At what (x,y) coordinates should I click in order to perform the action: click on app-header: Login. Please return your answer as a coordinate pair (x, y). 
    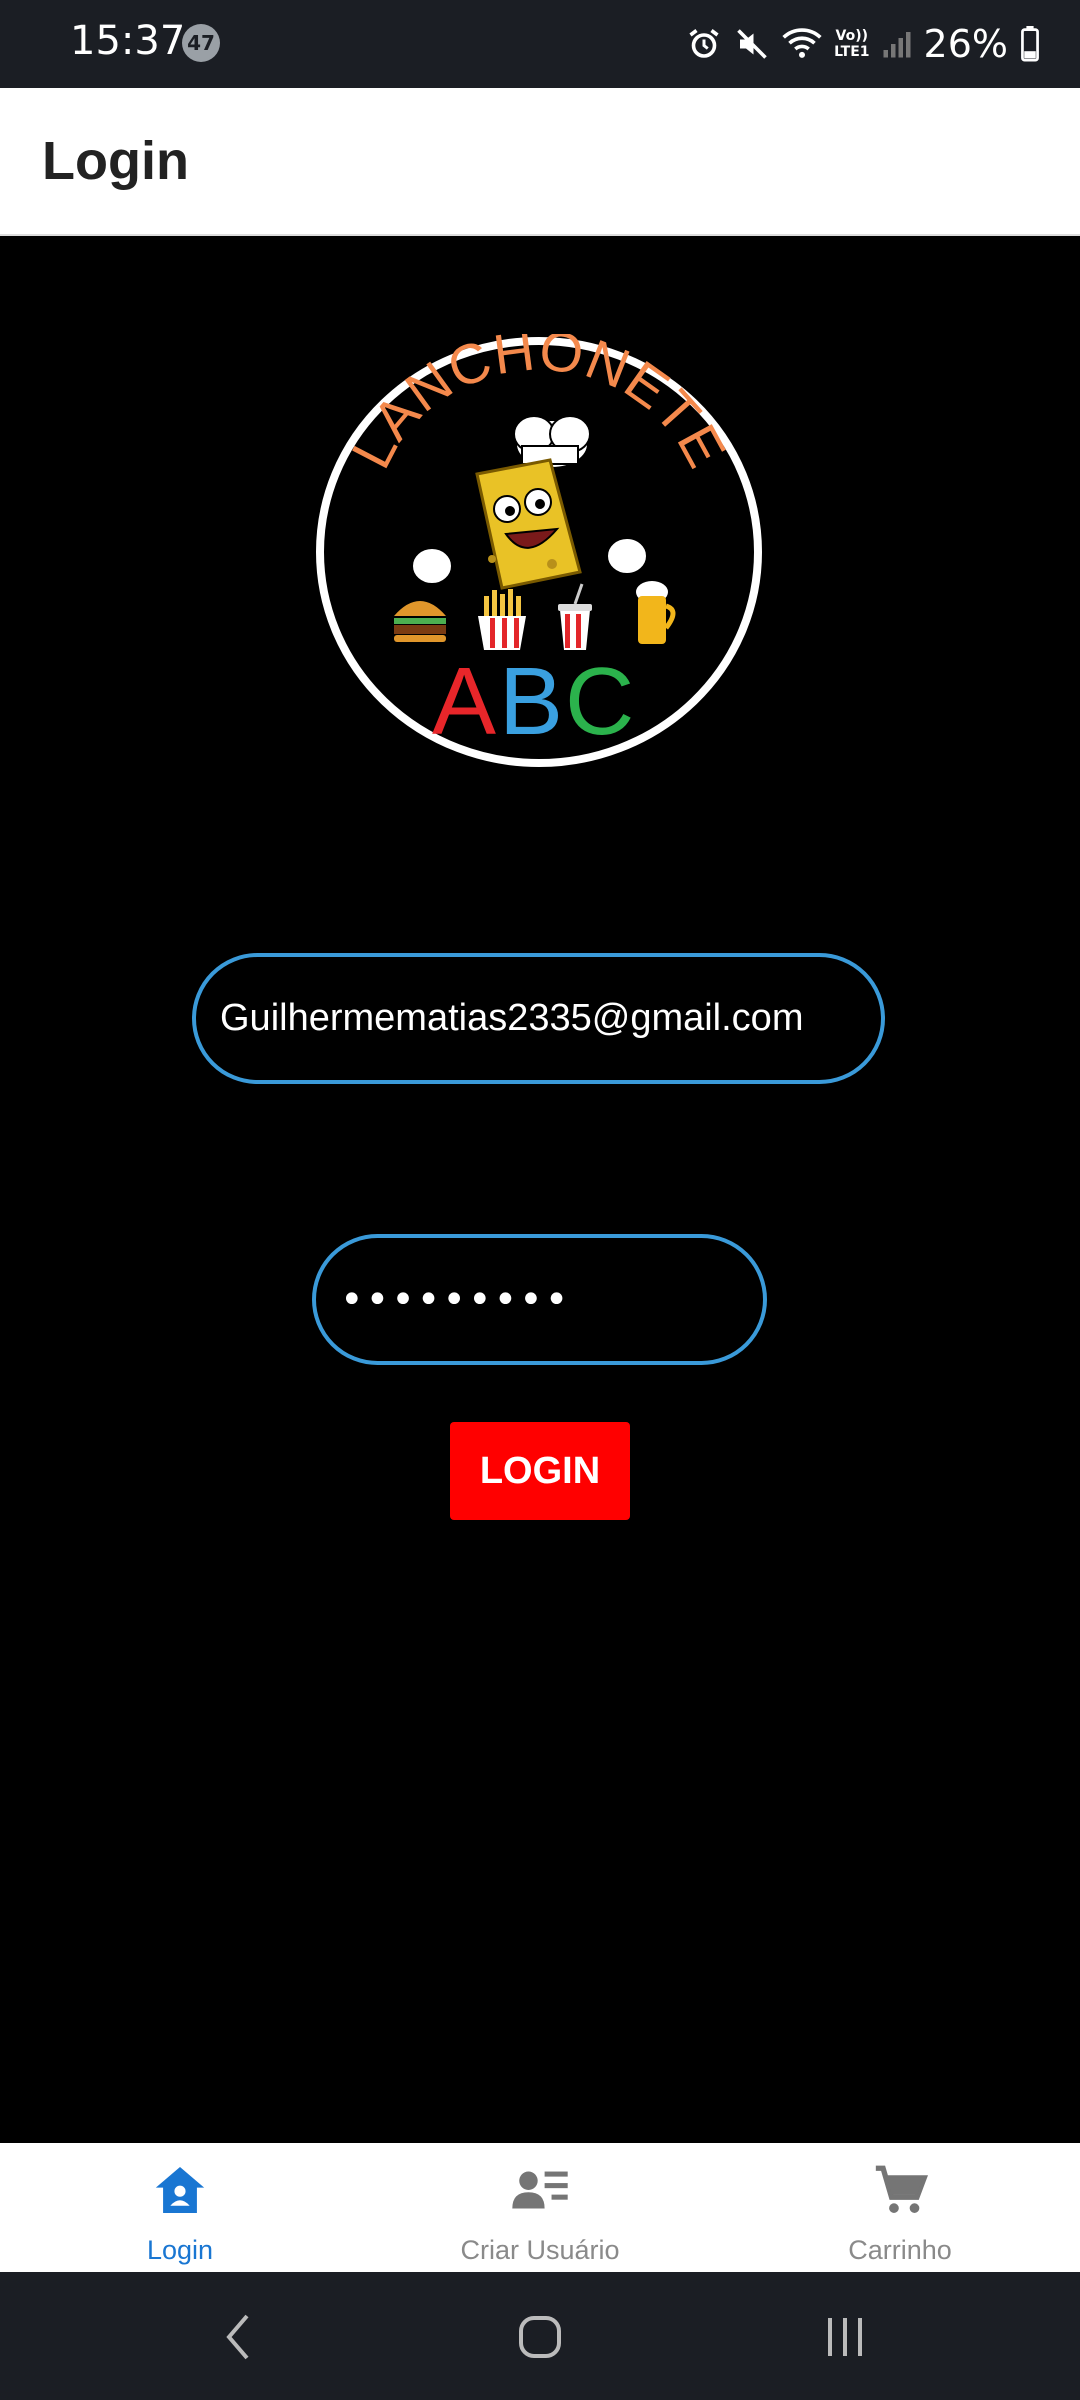
    Looking at the image, I should click on (540, 162).